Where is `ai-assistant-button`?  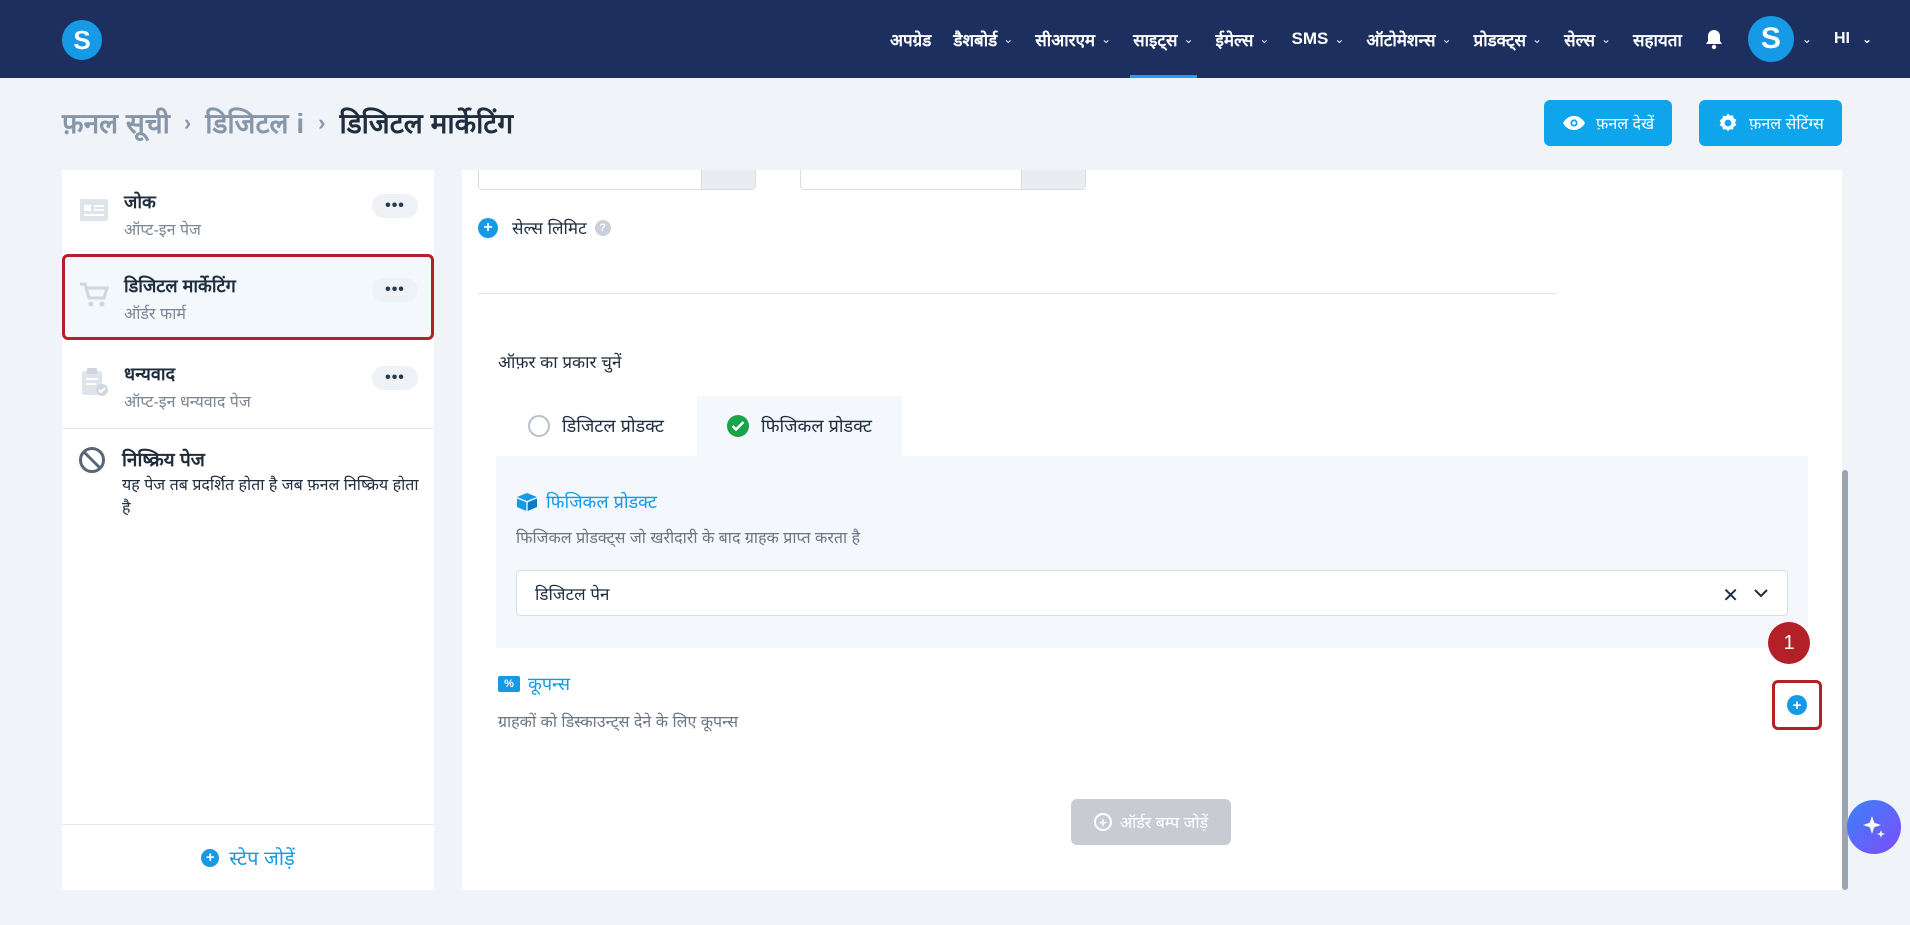
ai-assistant-button is located at coordinates (1874, 827).